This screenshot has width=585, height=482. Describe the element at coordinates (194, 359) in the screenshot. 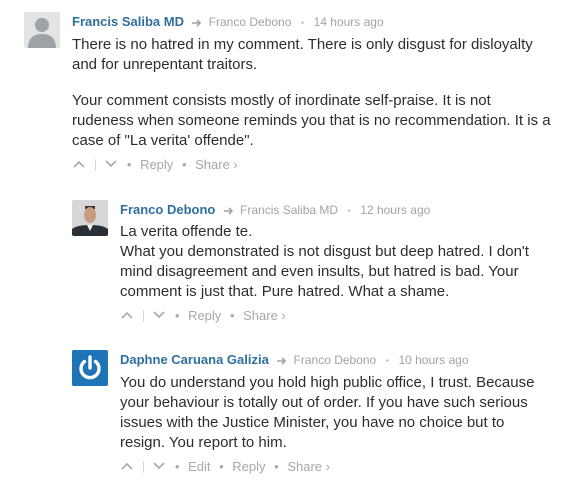

I see `author-name: Daphne Caruana Galizia` at that location.